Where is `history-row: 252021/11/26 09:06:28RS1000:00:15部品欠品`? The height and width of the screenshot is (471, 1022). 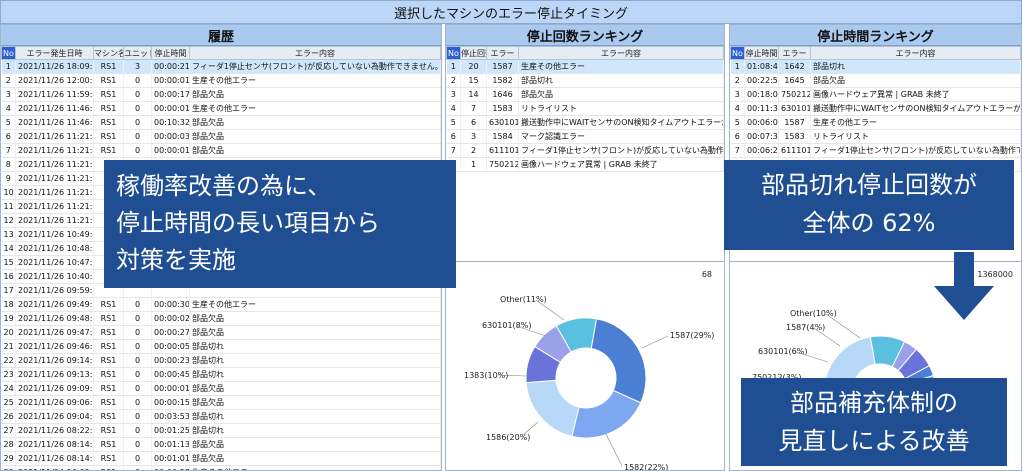 history-row: 252021/11/26 09:06:28RS1000:00:15部品欠品 is located at coordinates (221, 402).